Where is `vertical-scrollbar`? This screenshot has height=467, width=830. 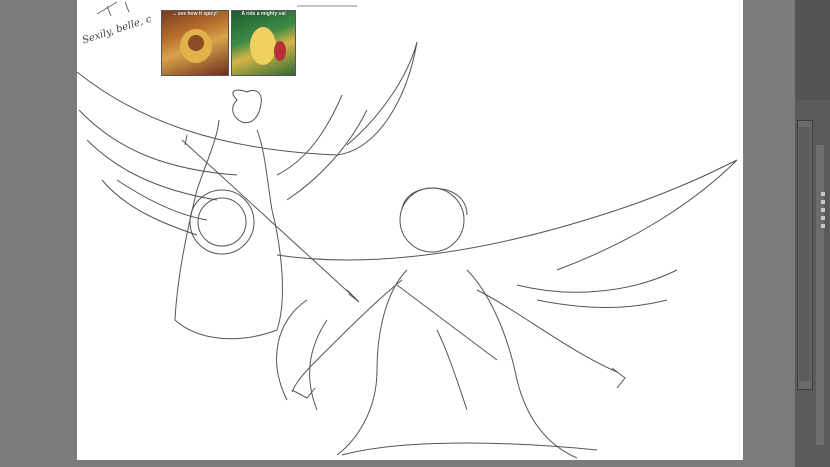 vertical-scrollbar is located at coordinates (805, 255).